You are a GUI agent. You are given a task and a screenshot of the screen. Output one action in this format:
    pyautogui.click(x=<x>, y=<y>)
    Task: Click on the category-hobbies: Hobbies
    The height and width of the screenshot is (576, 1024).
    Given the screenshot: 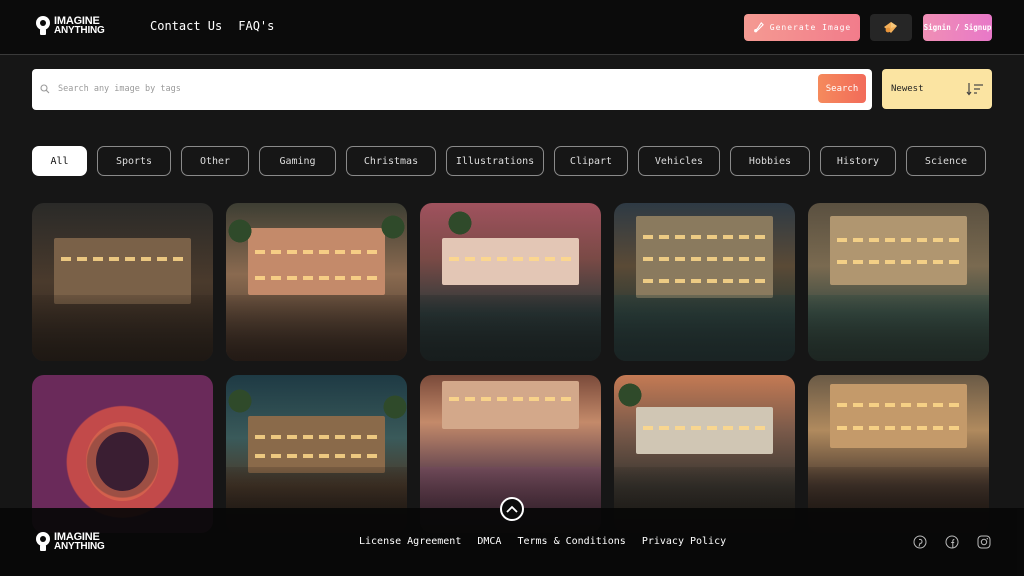 What is the action you would take?
    pyautogui.click(x=770, y=161)
    